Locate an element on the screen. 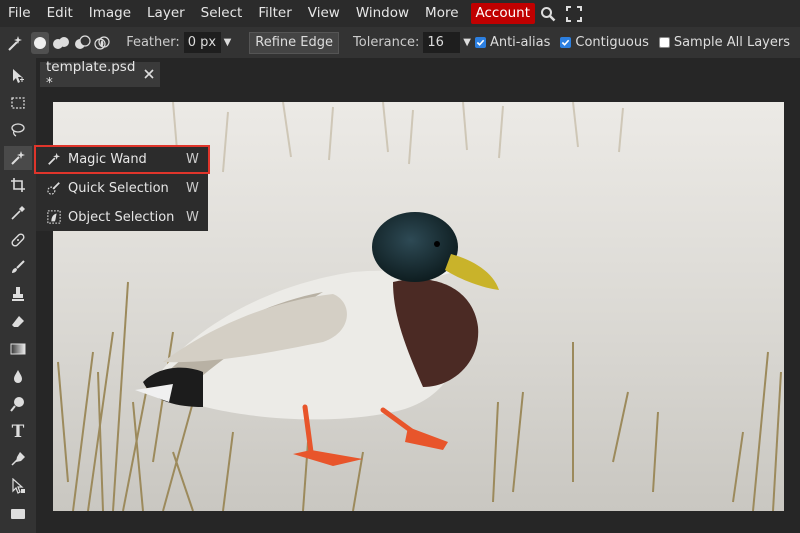 This screenshot has height=533, width=800. document-tab: template.psd * is located at coordinates (100, 75).